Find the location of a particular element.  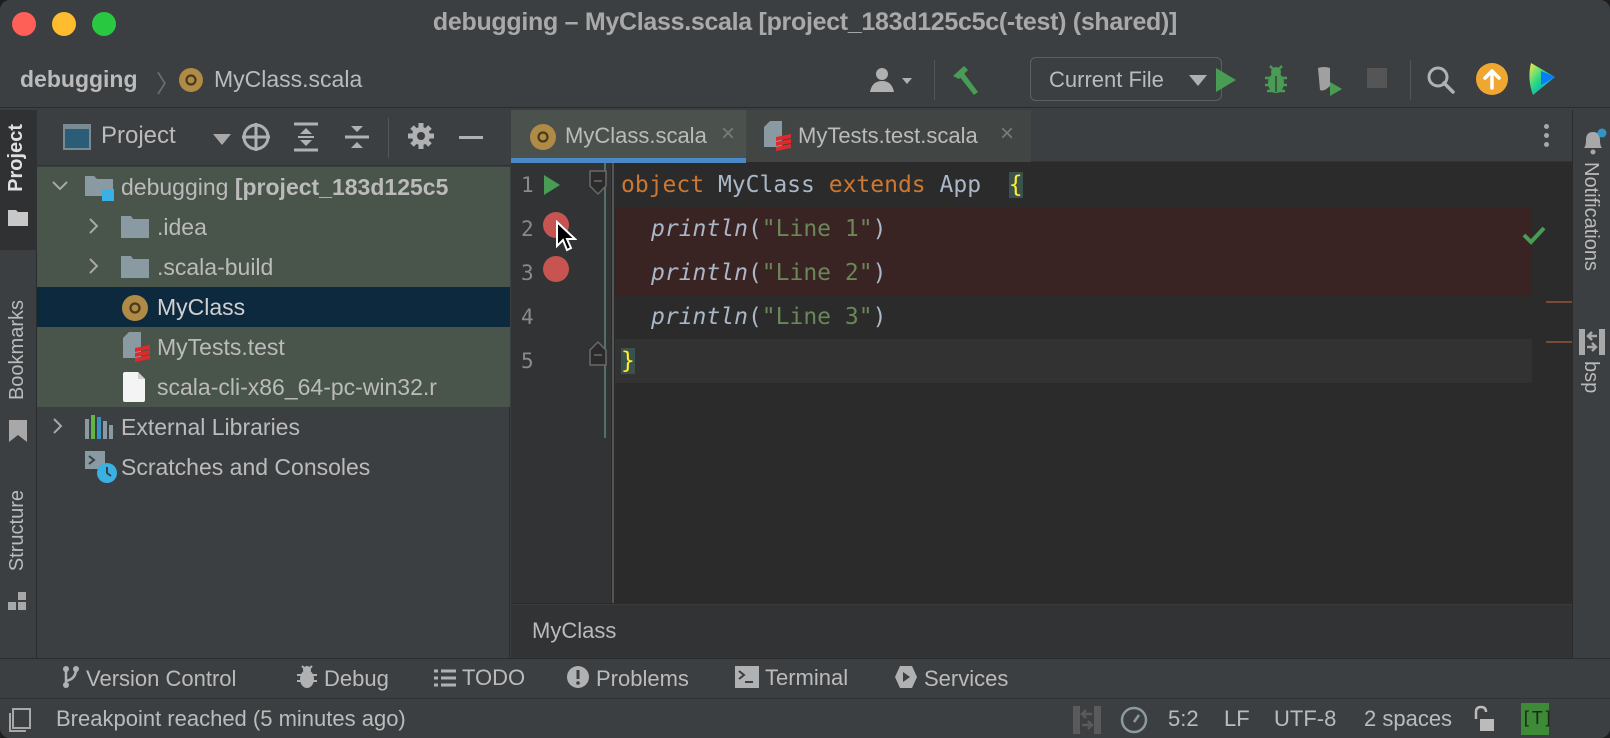

tree-item-label: External Libraries is located at coordinates (210, 427).